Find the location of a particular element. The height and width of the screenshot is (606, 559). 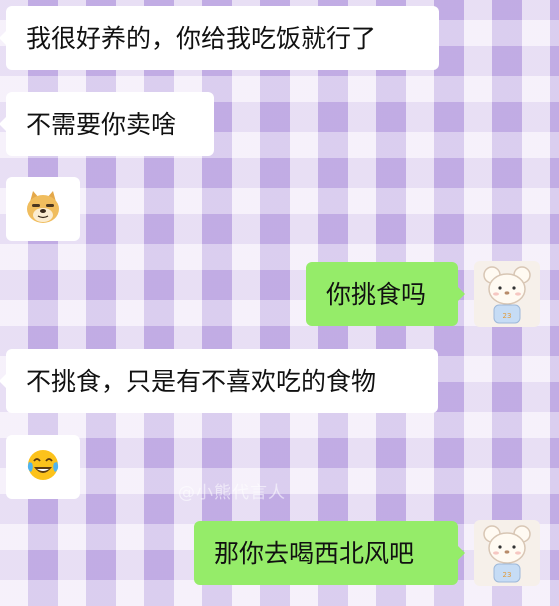

message-text: 你挑食吗 is located at coordinates (376, 294).